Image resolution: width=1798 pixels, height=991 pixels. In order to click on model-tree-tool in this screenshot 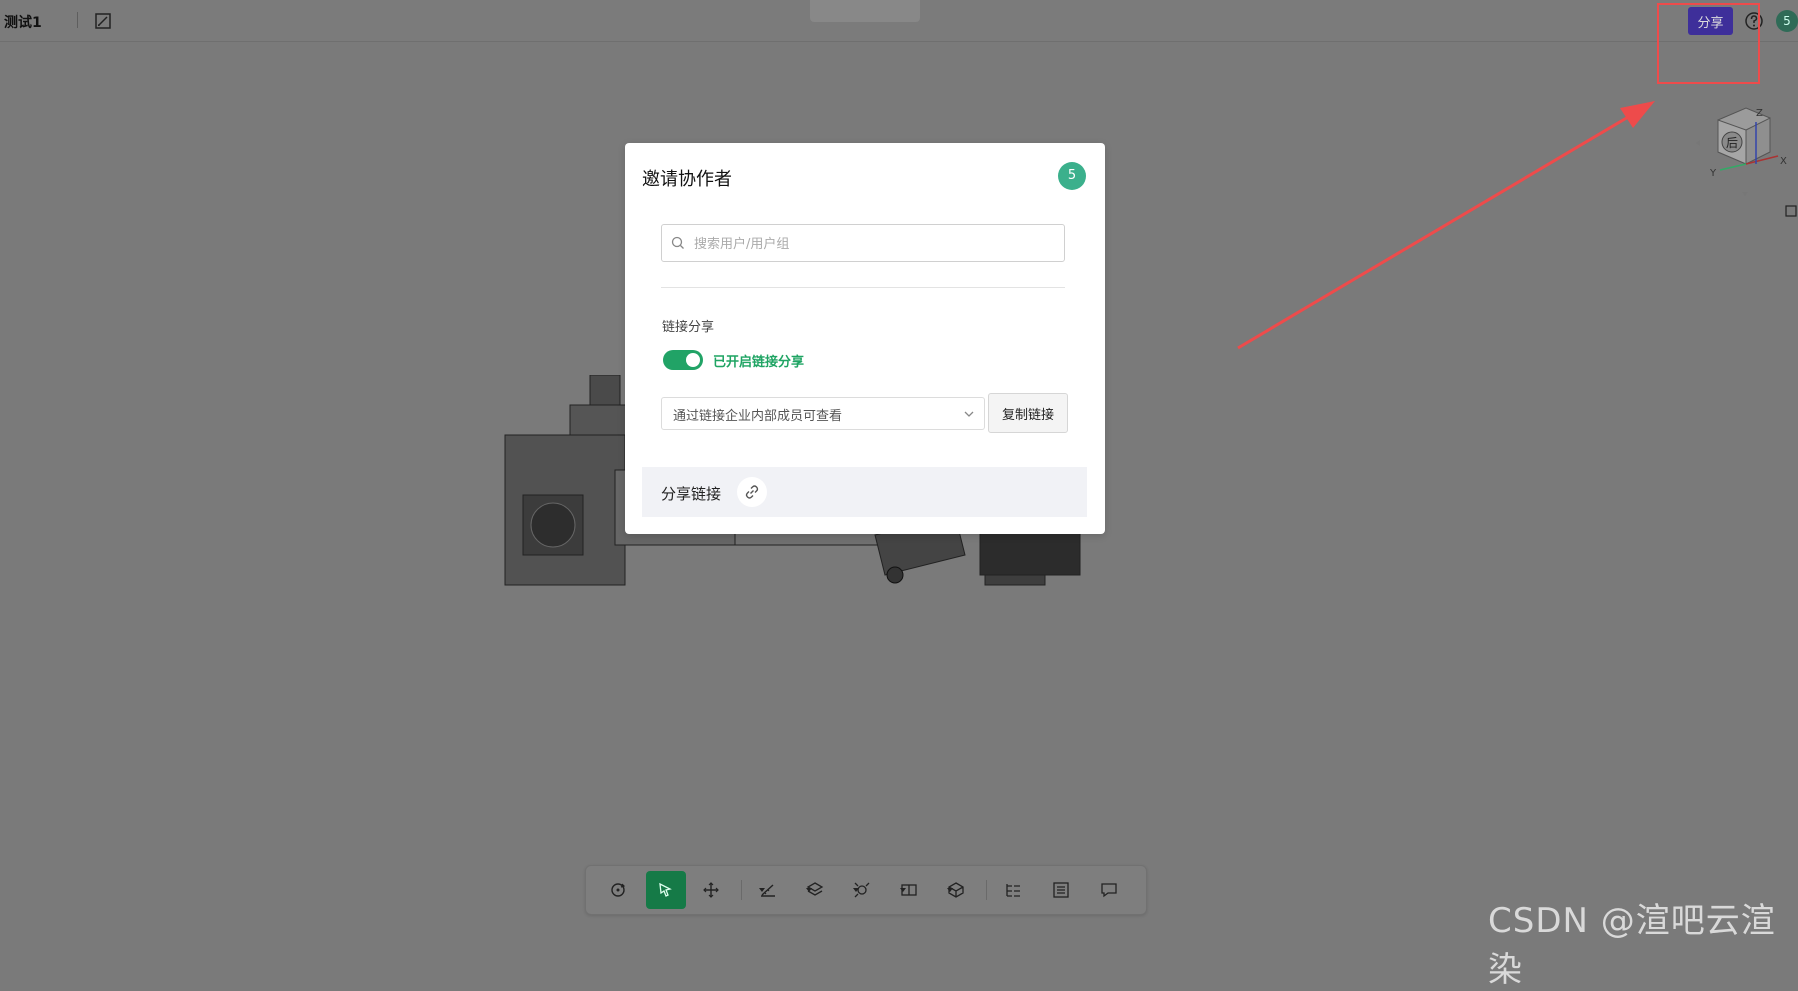, I will do `click(1013, 890)`.